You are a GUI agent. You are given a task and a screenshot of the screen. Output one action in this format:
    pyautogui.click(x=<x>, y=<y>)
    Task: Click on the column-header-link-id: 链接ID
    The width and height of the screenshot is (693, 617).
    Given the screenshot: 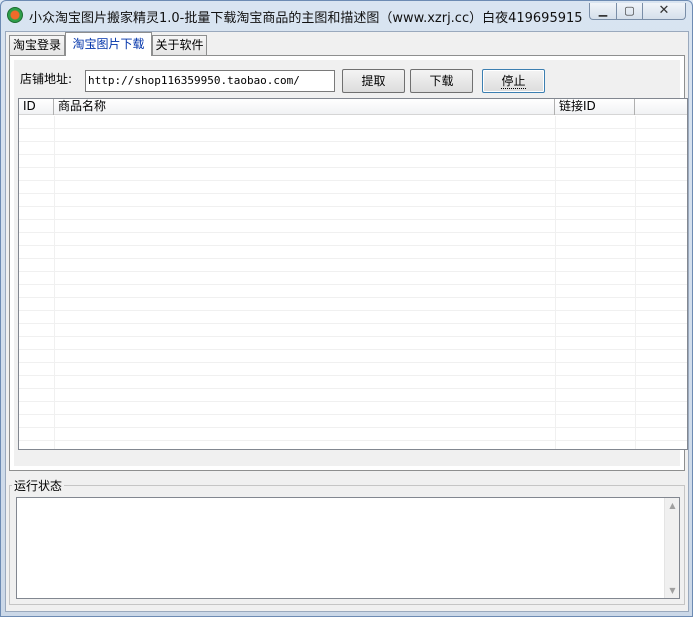 What is the action you would take?
    pyautogui.click(x=595, y=107)
    